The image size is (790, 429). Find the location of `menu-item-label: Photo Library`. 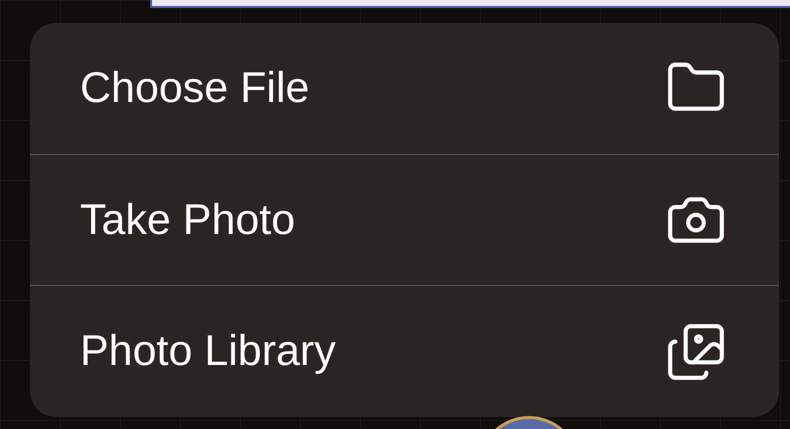

menu-item-label: Photo Library is located at coordinates (208, 351).